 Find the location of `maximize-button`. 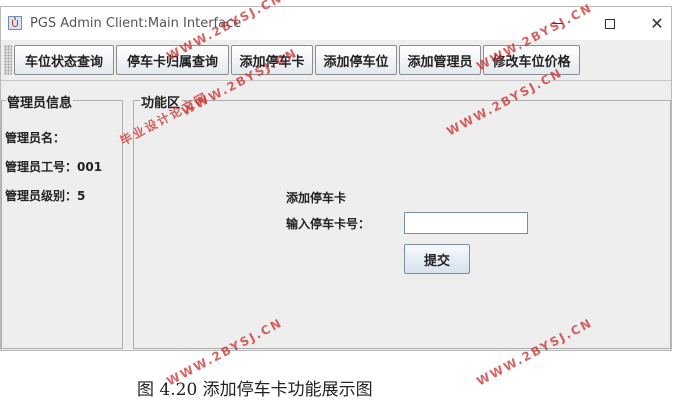

maximize-button is located at coordinates (610, 23).